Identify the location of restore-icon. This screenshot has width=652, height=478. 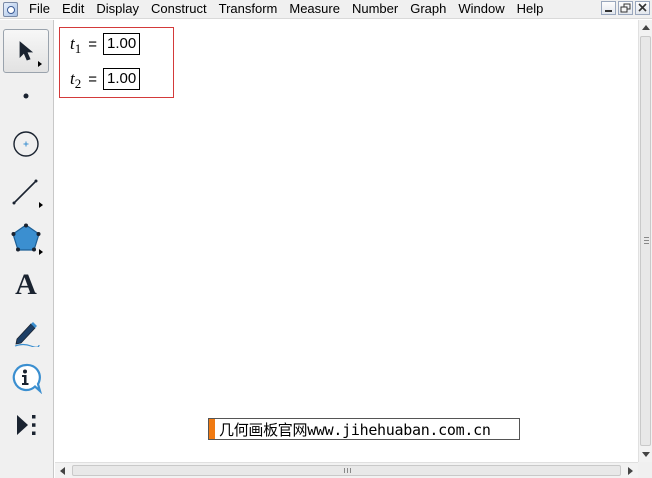
(625, 8).